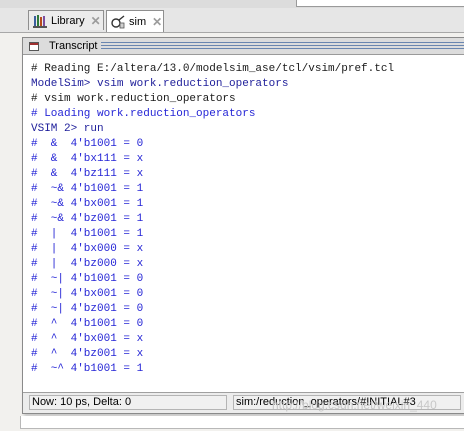  What do you see at coordinates (112, 402) in the screenshot?
I see `sim-delta: Delta: 0` at bounding box center [112, 402].